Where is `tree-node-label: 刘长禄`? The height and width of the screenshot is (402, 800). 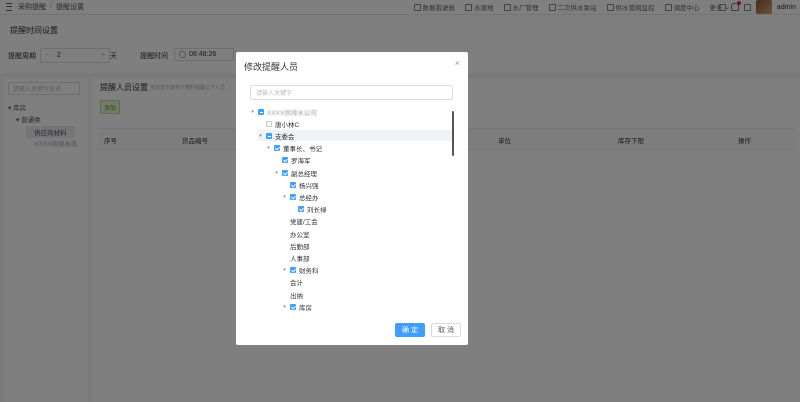
tree-node-label: 刘长禄 is located at coordinates (317, 211).